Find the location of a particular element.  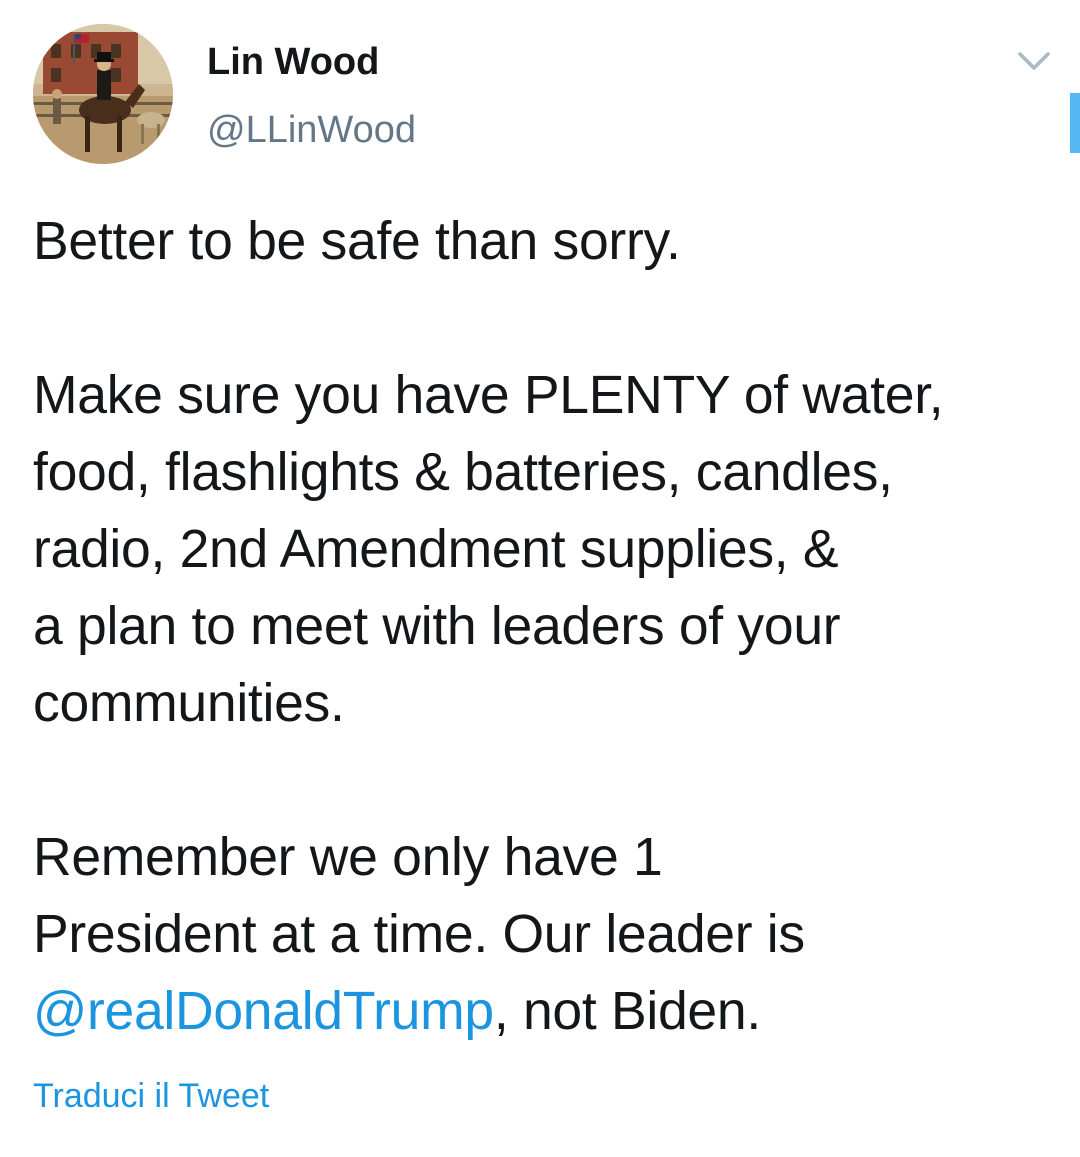

tweet-line: a plan to meet with leaders of your is located at coordinates (437, 626).